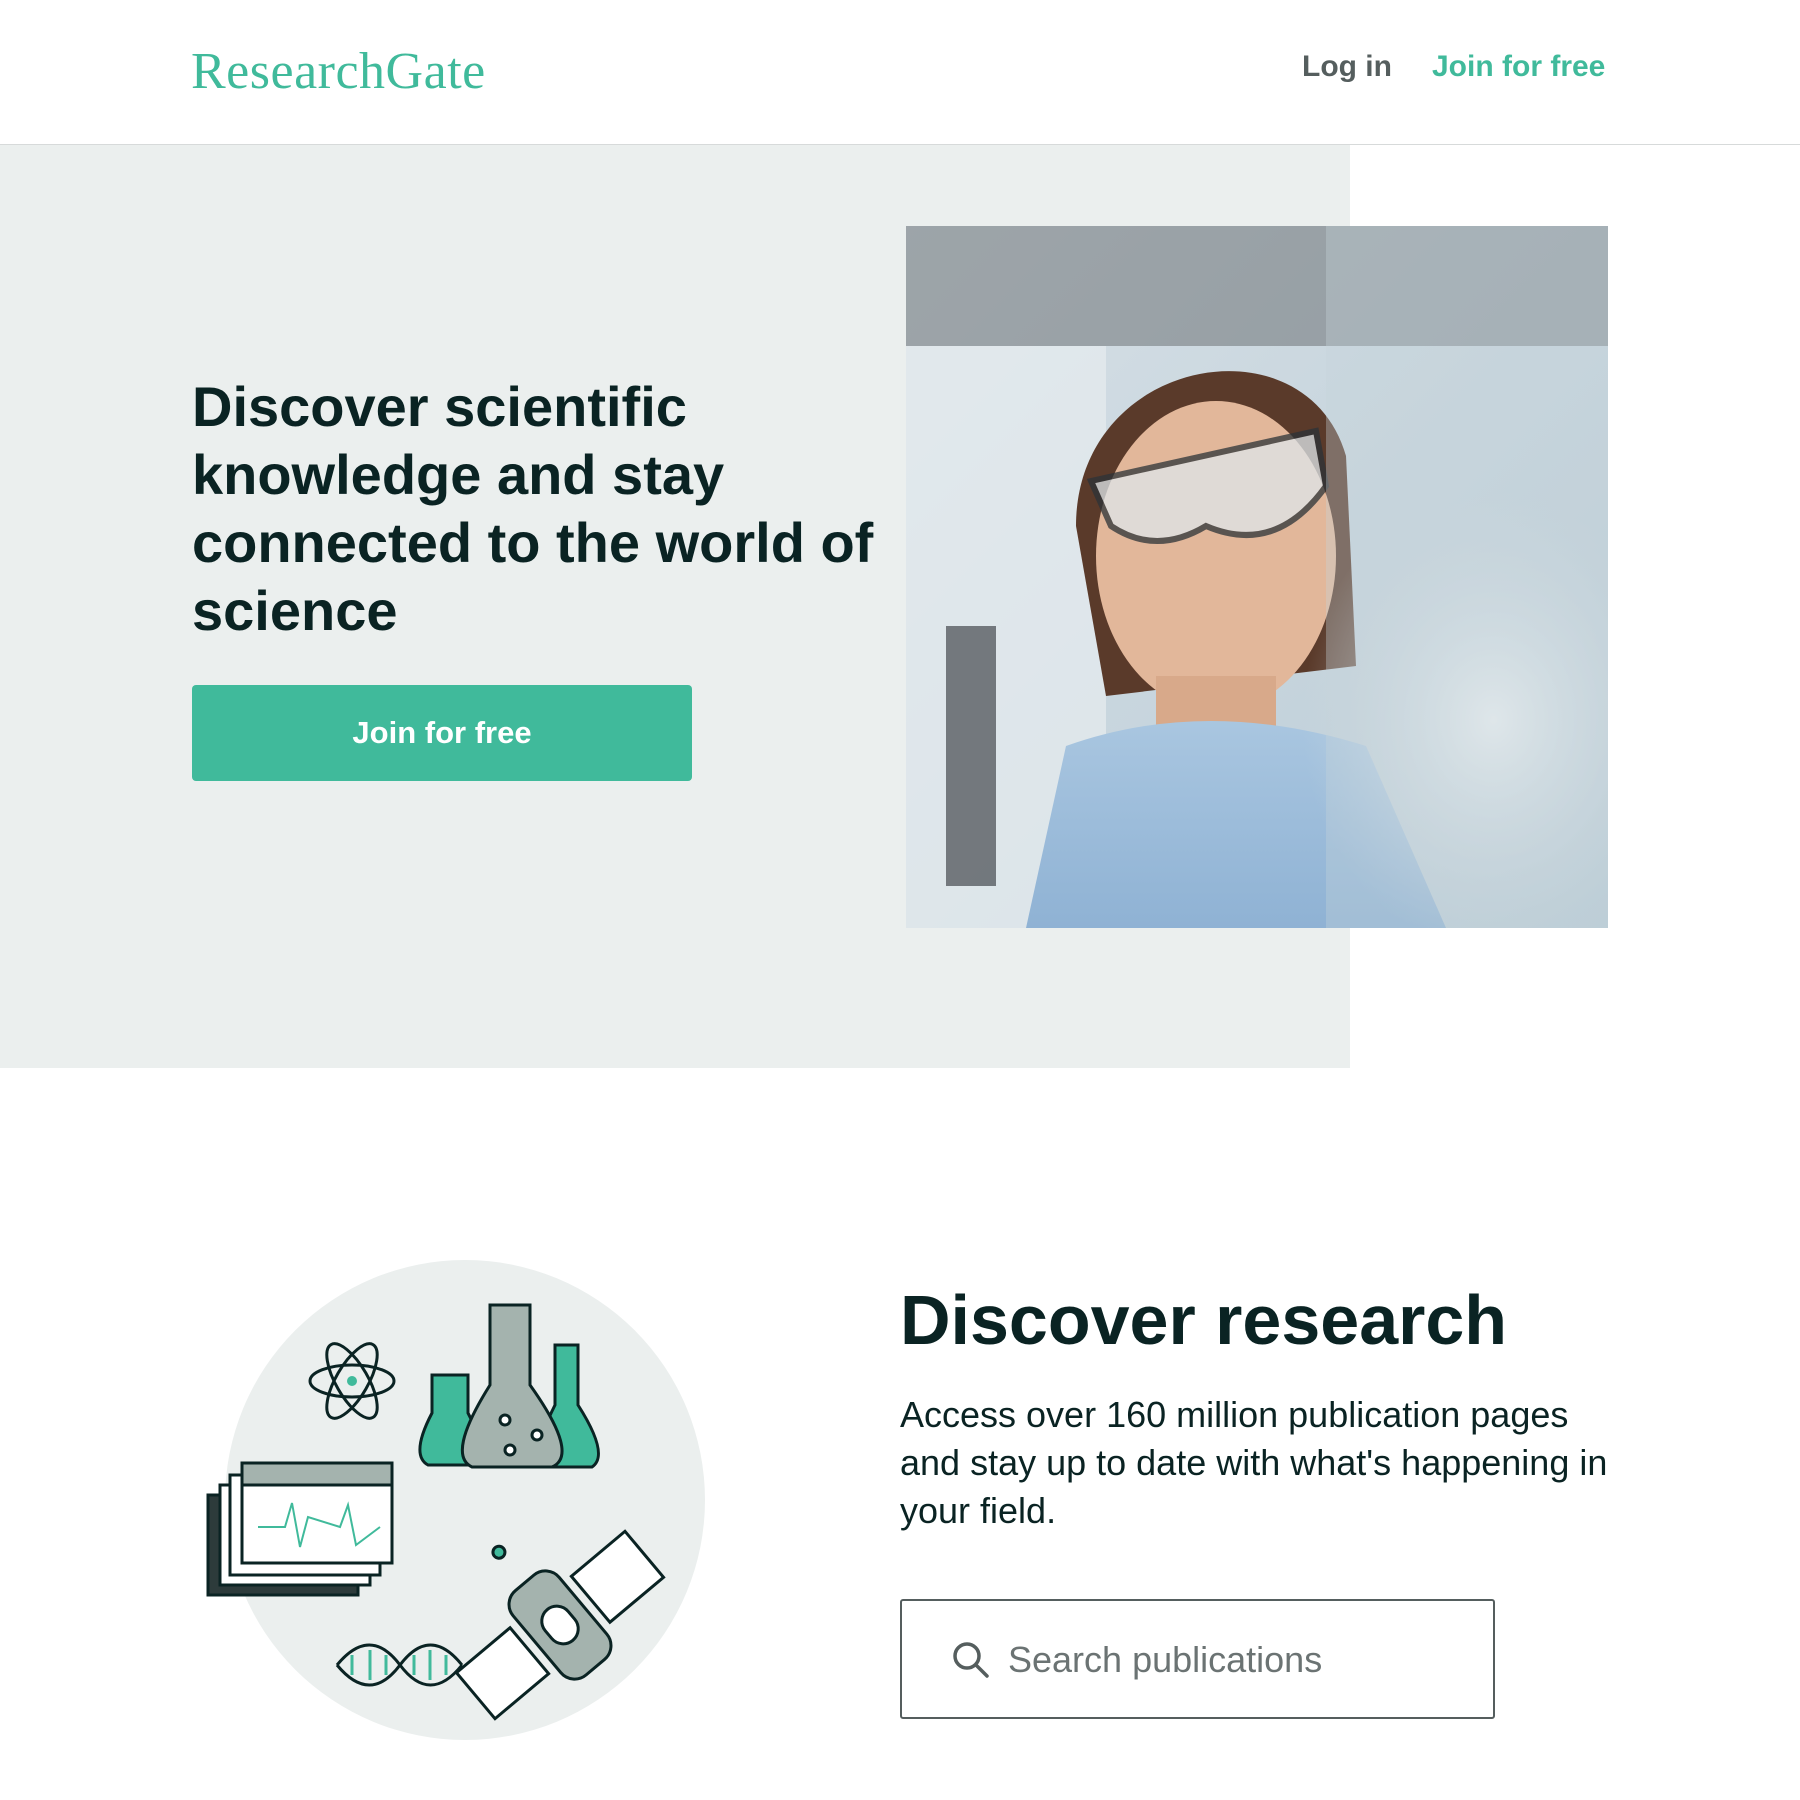 This screenshot has height=1800, width=1800. I want to click on login-link: Log in, so click(1347, 67).